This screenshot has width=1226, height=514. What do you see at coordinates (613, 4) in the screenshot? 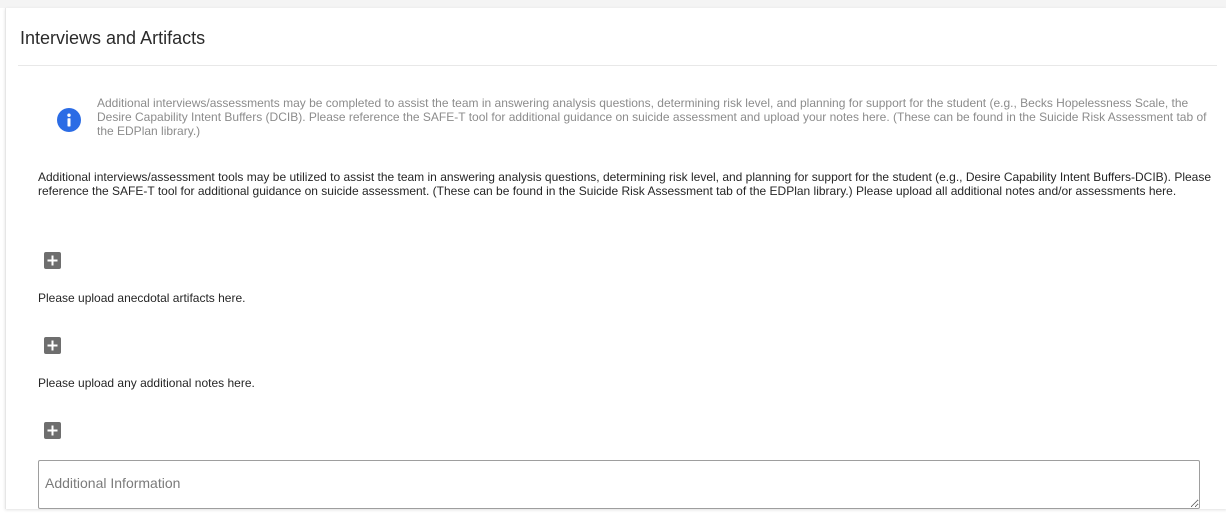
I see `top-background-strip` at bounding box center [613, 4].